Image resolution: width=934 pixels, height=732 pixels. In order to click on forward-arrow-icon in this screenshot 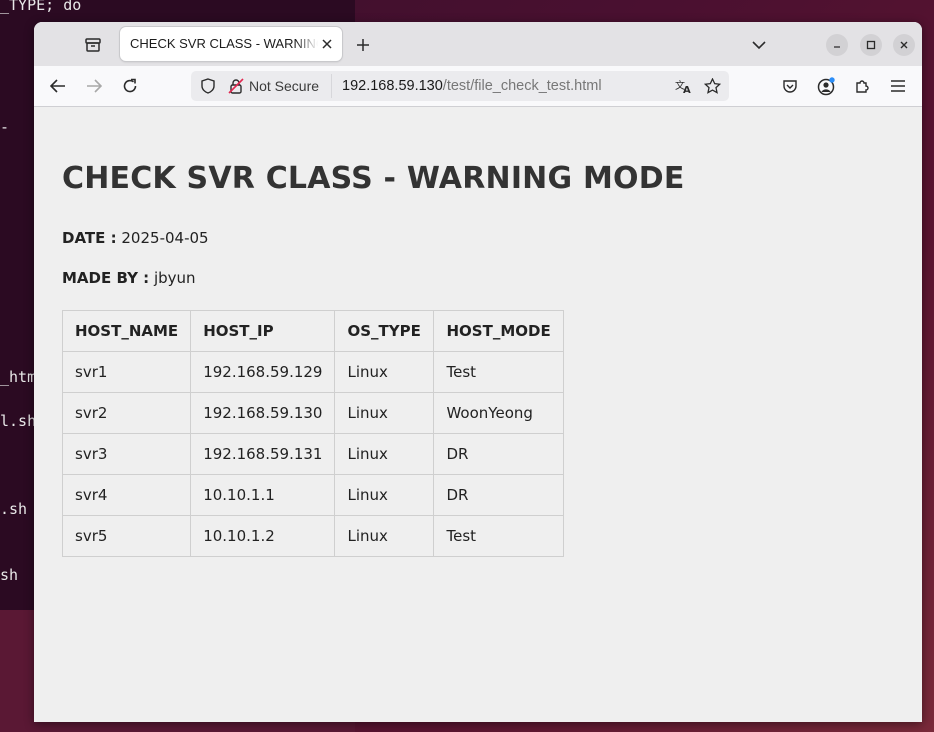, I will do `click(94, 86)`.